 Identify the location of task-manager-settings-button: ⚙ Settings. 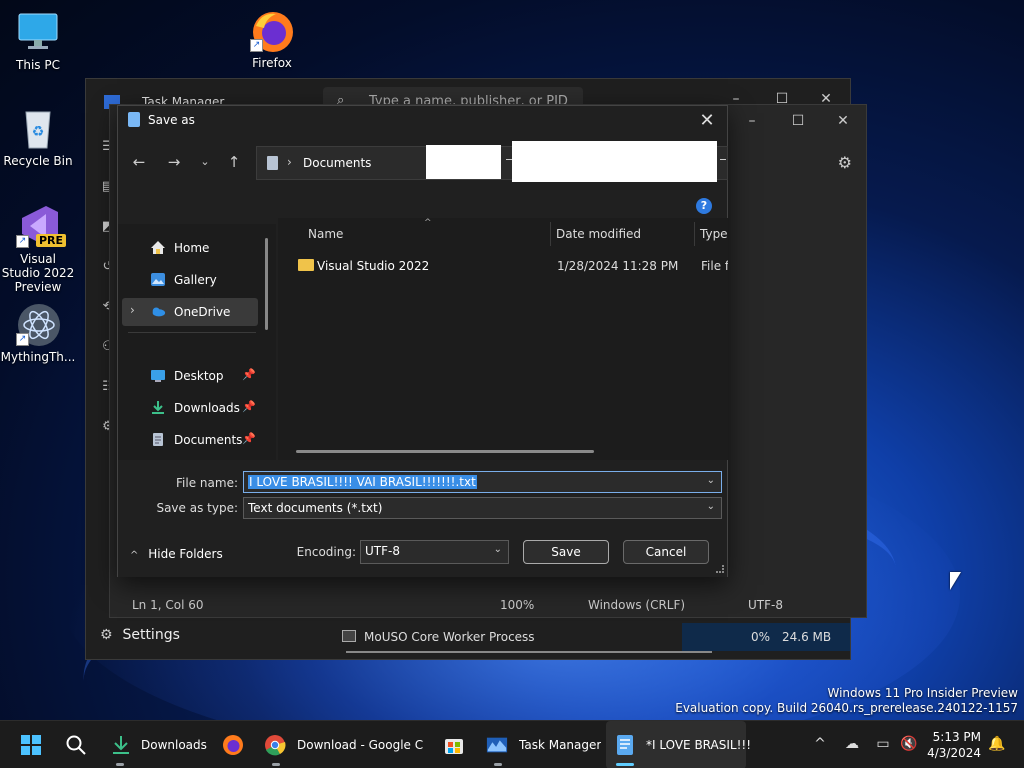
(140, 635).